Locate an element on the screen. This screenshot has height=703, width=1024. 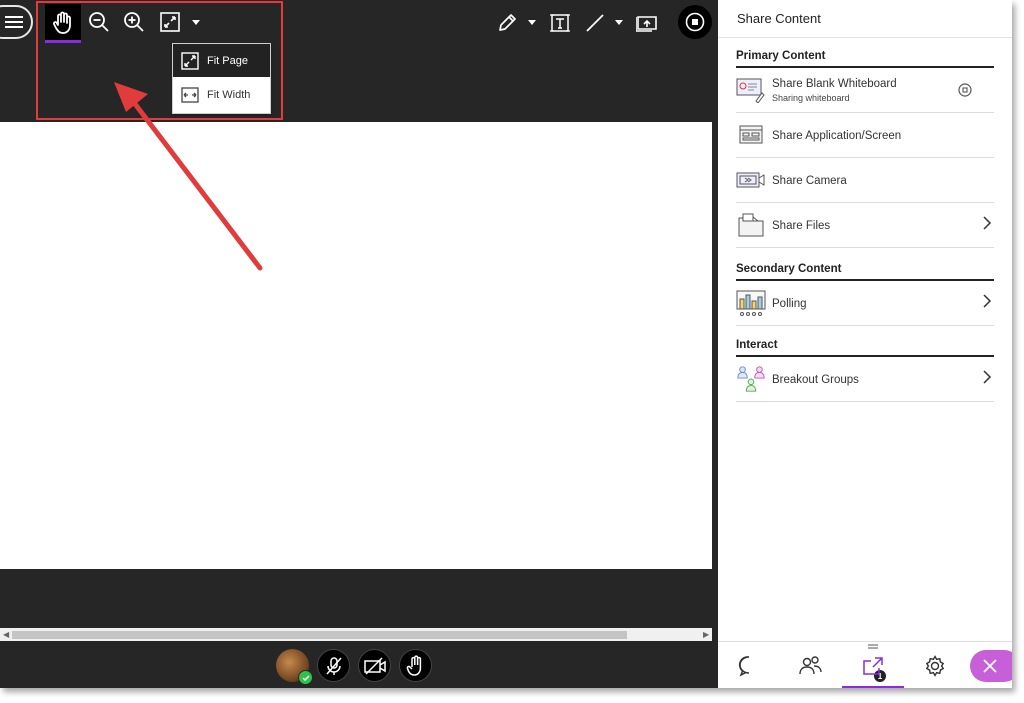
panel-header-divider is located at coordinates (865, 37).